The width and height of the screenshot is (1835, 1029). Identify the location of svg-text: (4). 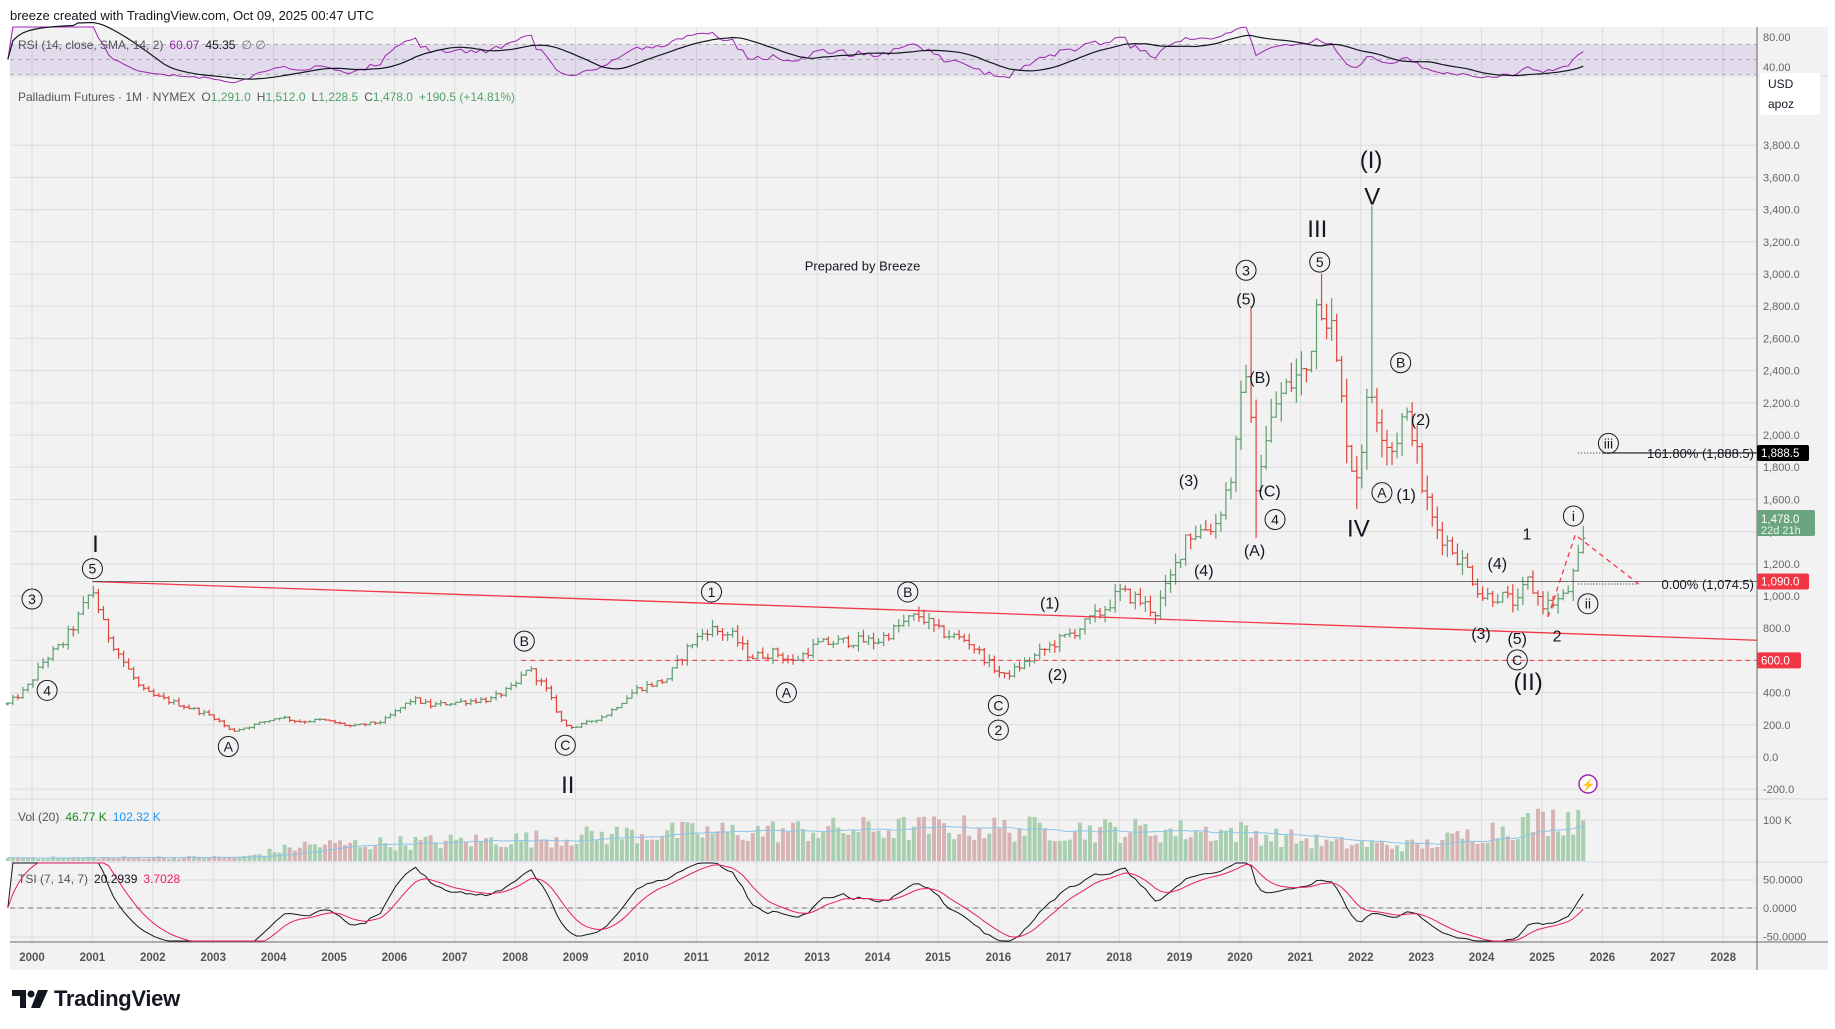
(1204, 571).